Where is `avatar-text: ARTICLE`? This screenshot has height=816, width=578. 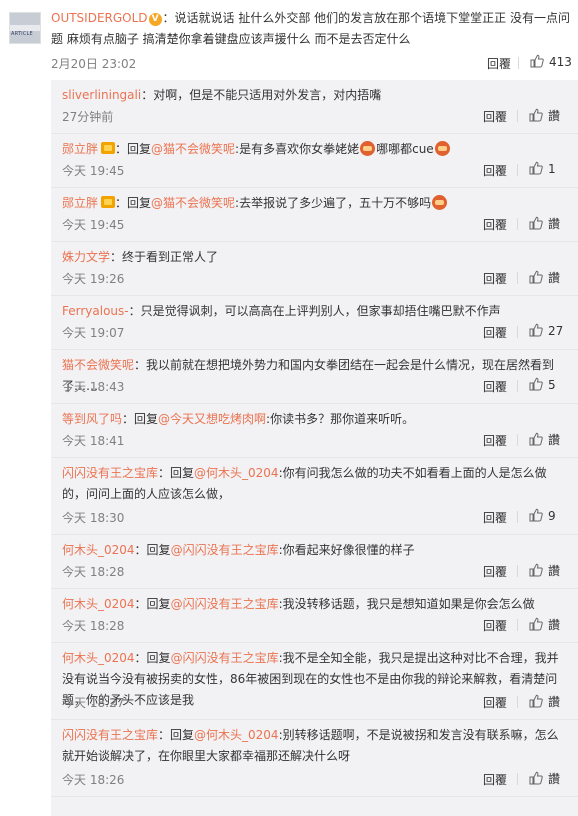 avatar-text: ARTICLE is located at coordinates (22, 34).